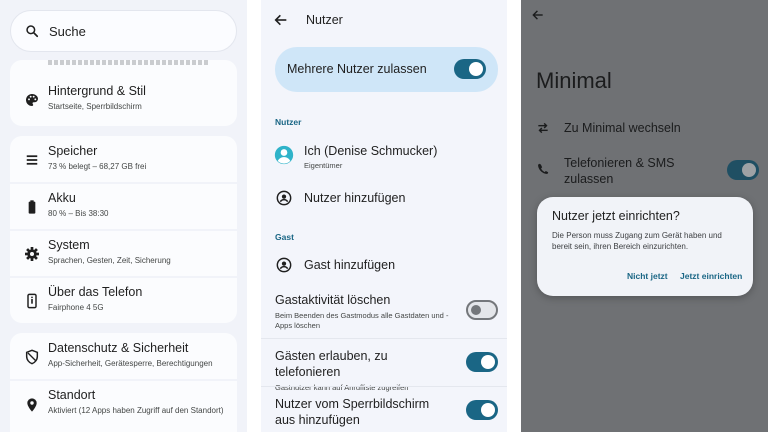 Image resolution: width=768 pixels, height=432 pixels. What do you see at coordinates (32, 301) in the screenshot?
I see `phone-icon` at bounding box center [32, 301].